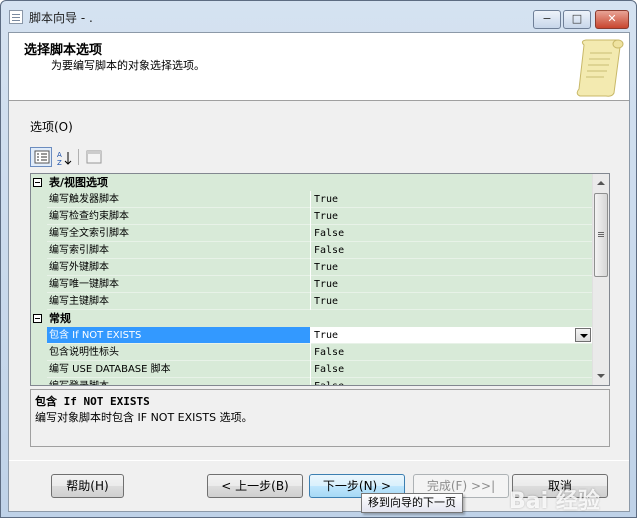 Image resolution: width=637 pixels, height=518 pixels. What do you see at coordinates (612, 19) in the screenshot?
I see `close-button: ✕` at bounding box center [612, 19].